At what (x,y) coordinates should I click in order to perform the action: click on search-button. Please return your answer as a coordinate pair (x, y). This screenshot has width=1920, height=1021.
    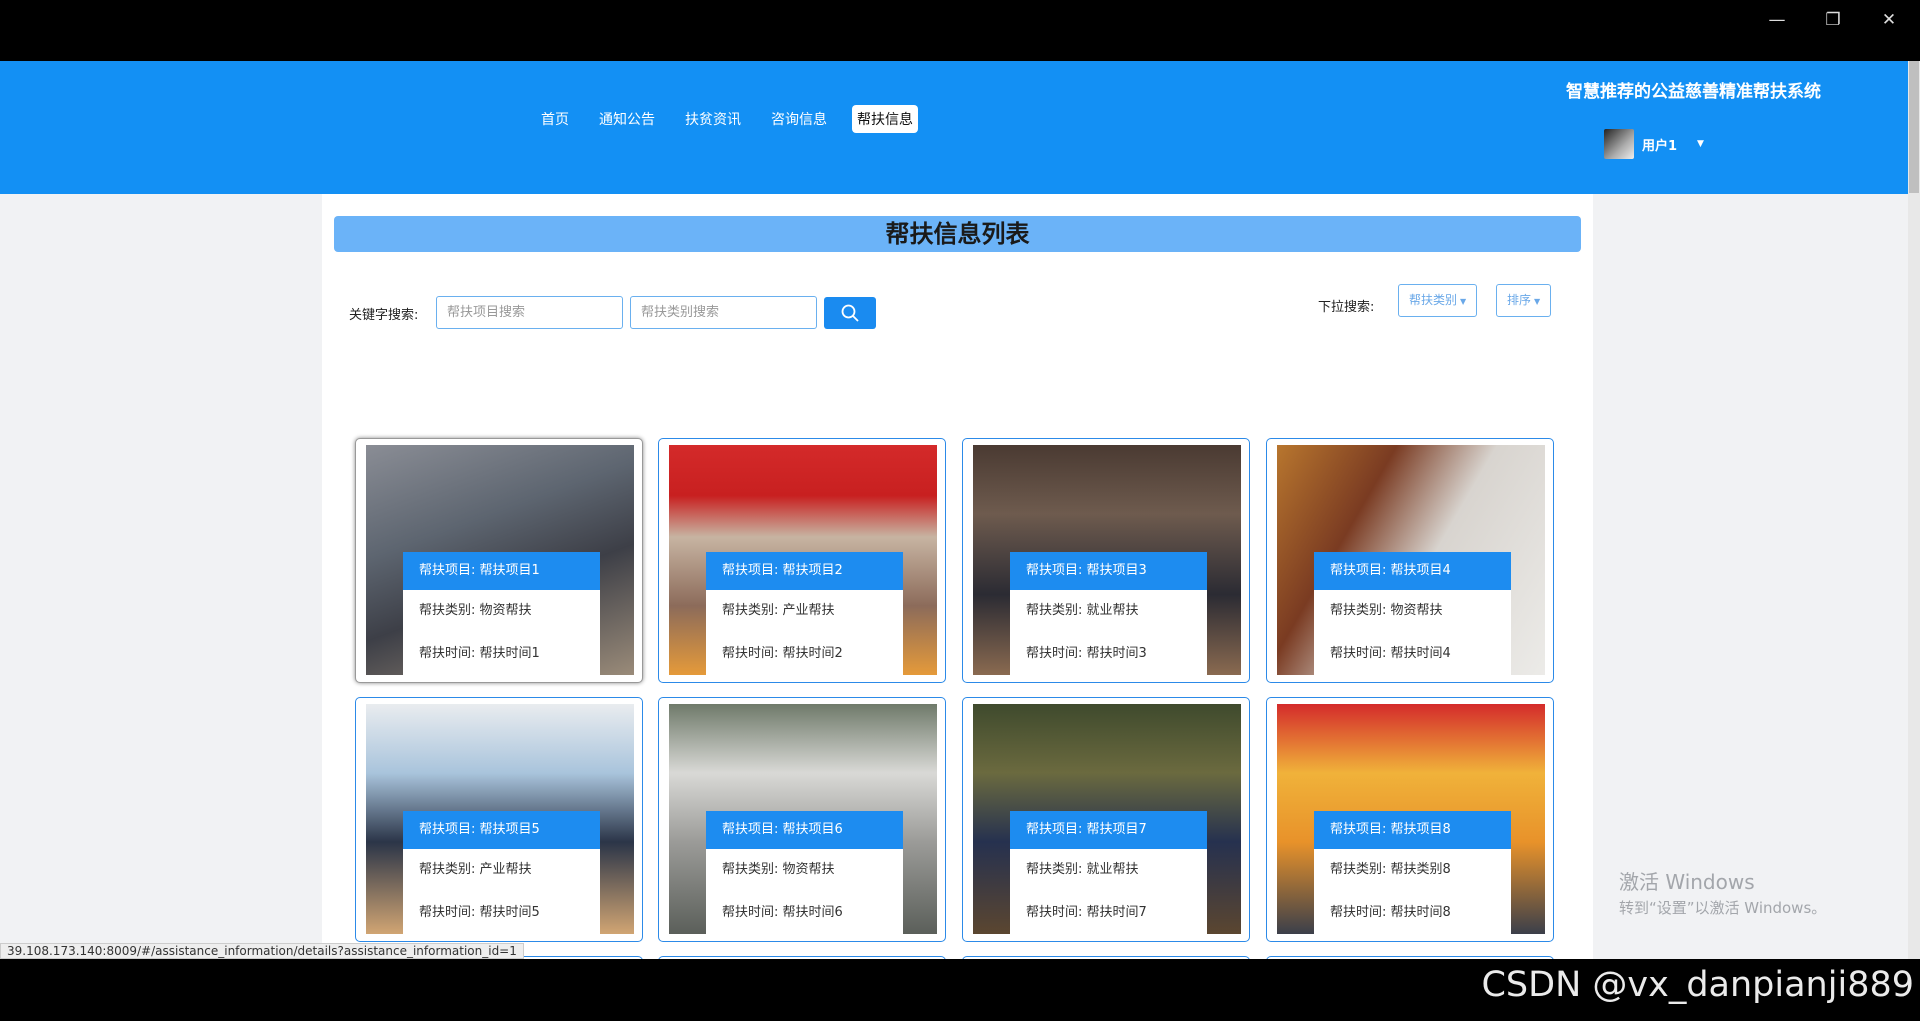
    Looking at the image, I should click on (850, 313).